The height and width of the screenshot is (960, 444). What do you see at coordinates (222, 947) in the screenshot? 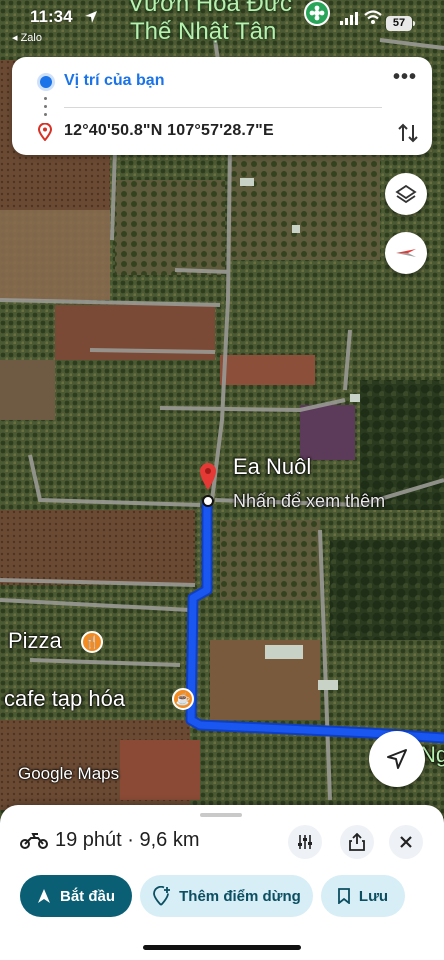
I see `home-indicator` at bounding box center [222, 947].